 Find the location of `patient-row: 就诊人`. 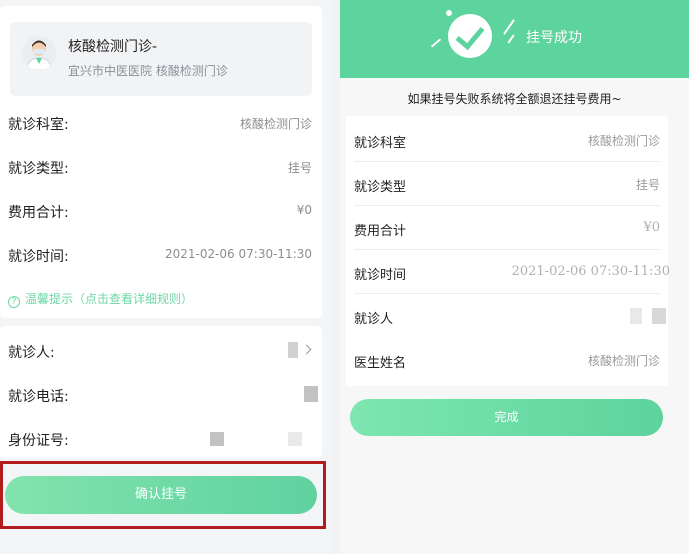

patient-row: 就诊人 is located at coordinates (510, 316).